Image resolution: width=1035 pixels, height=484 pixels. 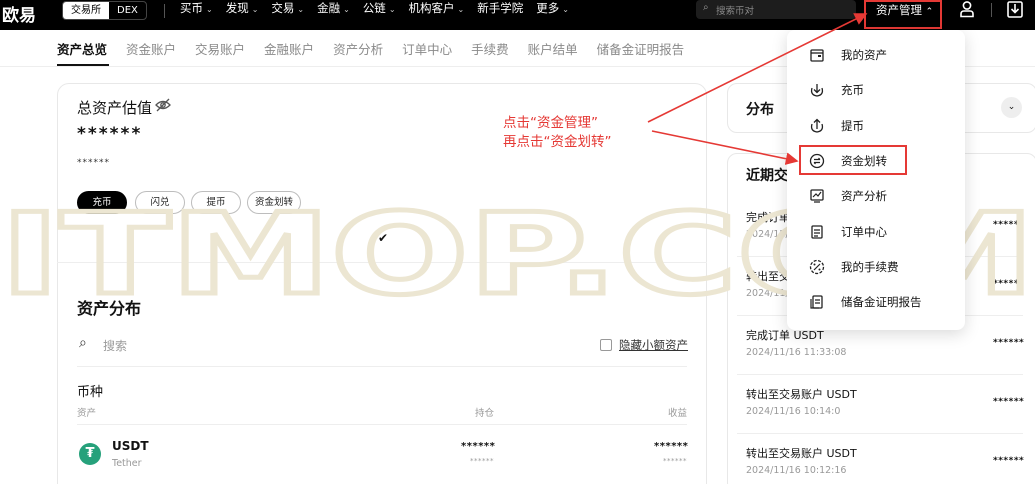 I want to click on arrow-to-asset-management, so click(x=757, y=68).